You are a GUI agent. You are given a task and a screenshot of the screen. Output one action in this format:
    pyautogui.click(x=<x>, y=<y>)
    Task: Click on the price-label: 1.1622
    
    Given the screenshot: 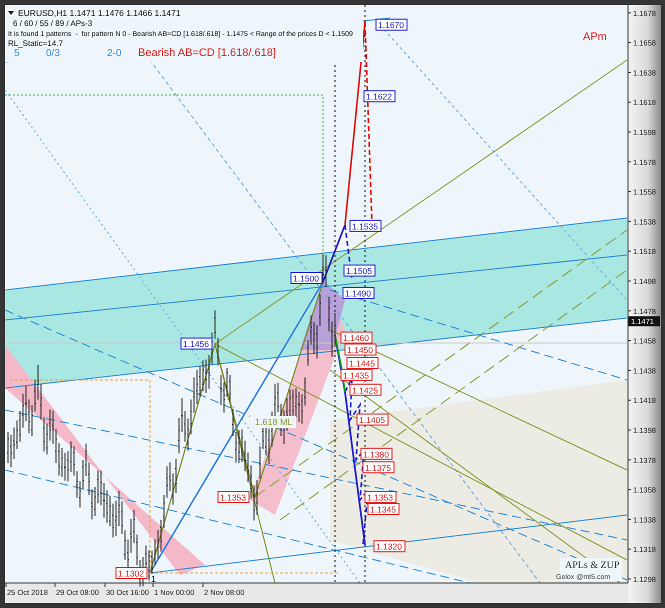 What is the action you would take?
    pyautogui.click(x=380, y=96)
    